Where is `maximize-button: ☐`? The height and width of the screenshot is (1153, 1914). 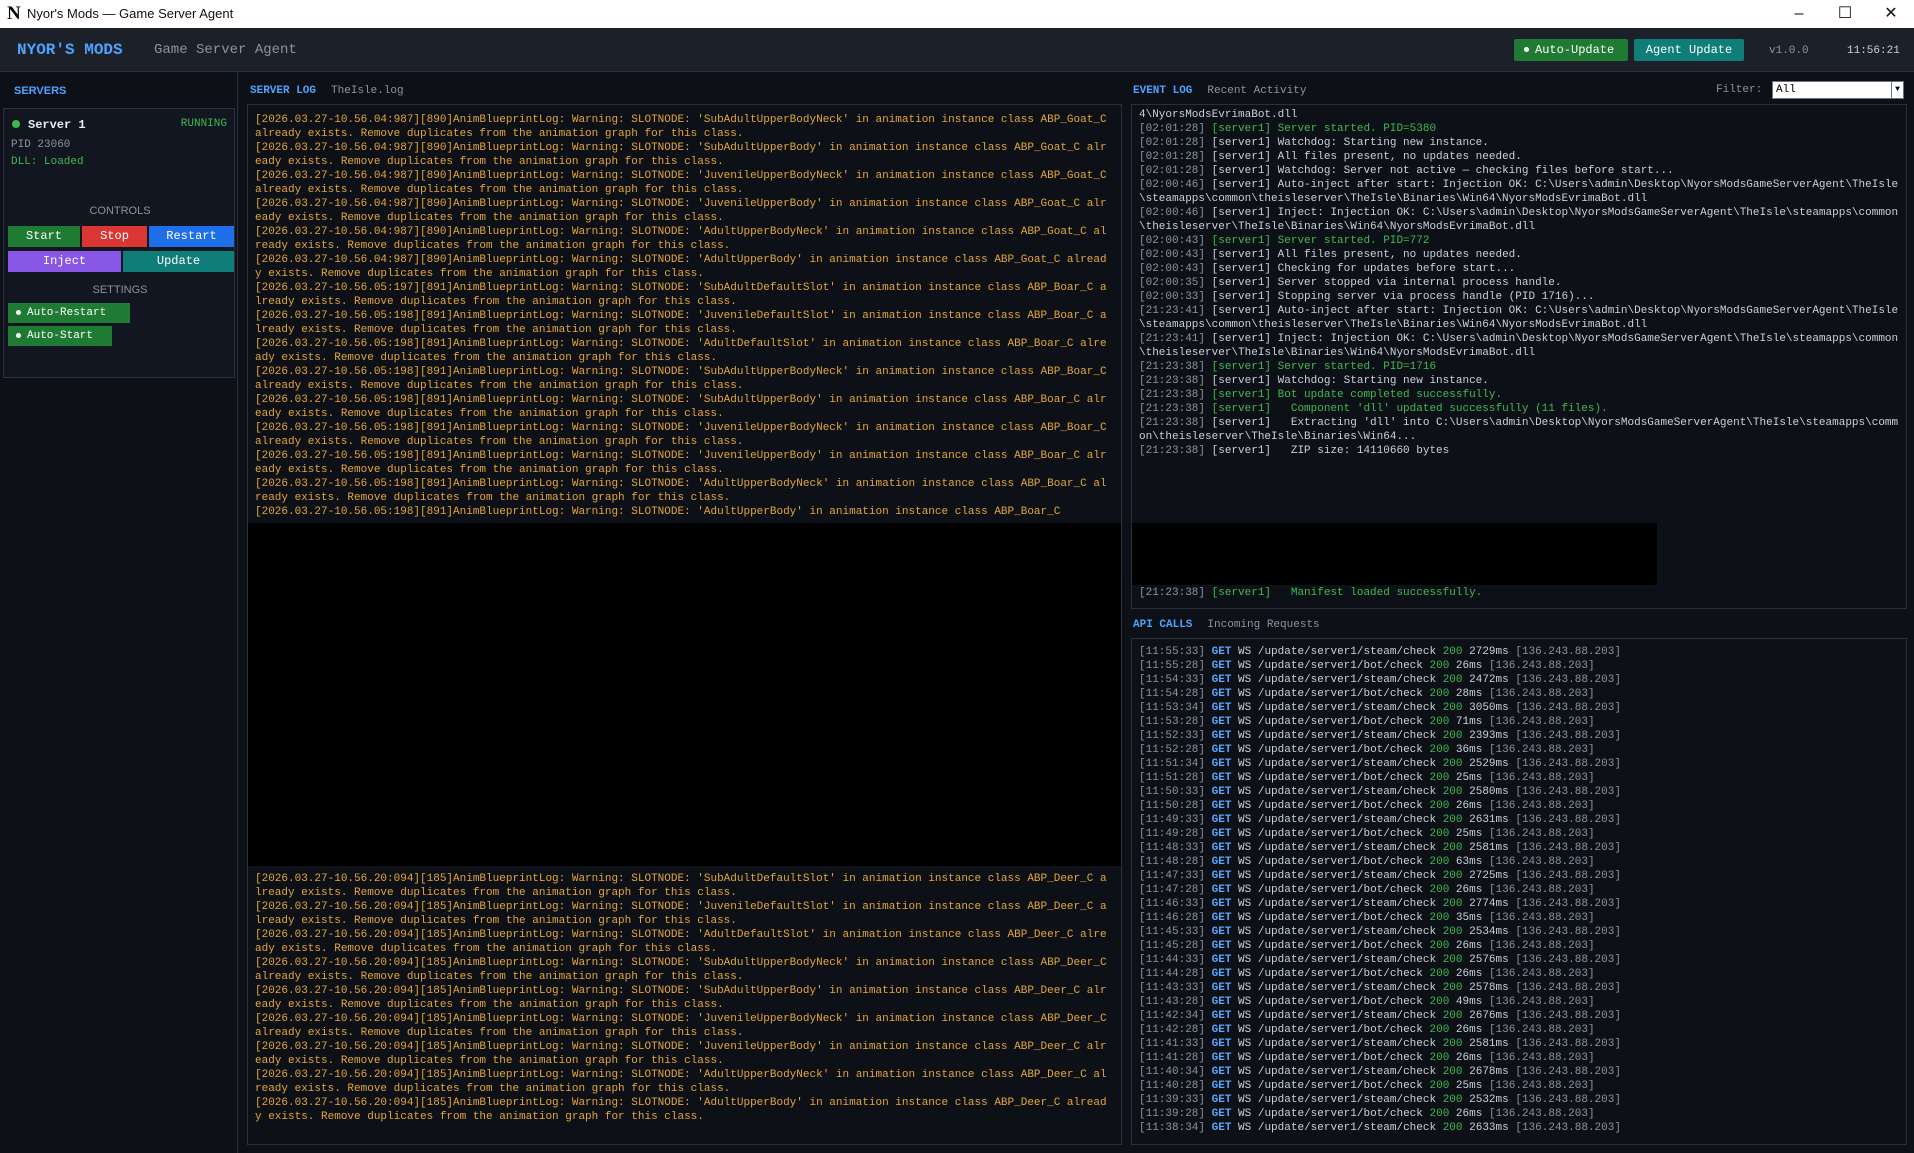
maximize-button: ☐ is located at coordinates (1845, 14).